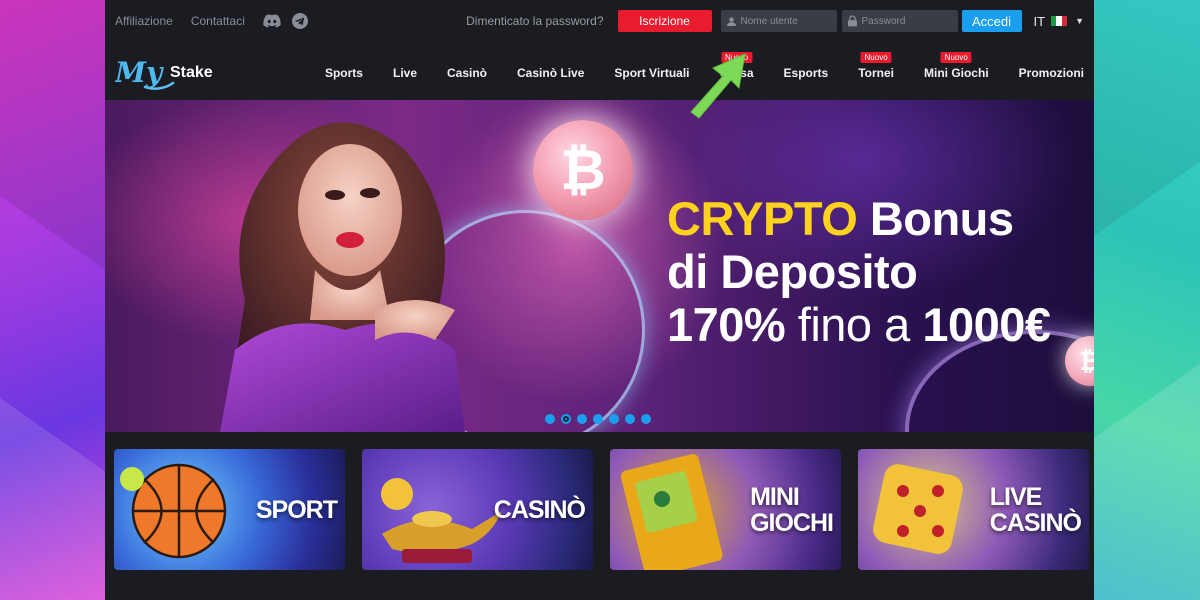  What do you see at coordinates (775, 496) in the screenshot?
I see `category-mini-line1: MINI` at bounding box center [775, 496].